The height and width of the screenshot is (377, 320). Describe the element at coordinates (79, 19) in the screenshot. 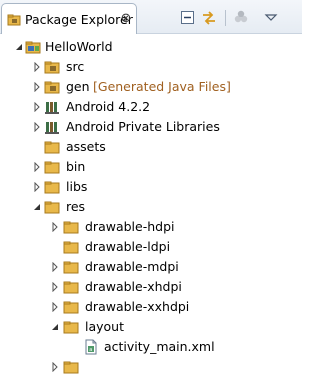

I see `view-title: Package Explorer` at that location.